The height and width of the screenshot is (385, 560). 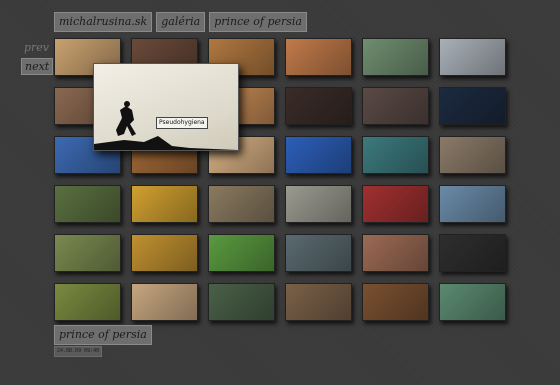 I want to click on crumb-album-link: prince of persia, so click(x=258, y=22).